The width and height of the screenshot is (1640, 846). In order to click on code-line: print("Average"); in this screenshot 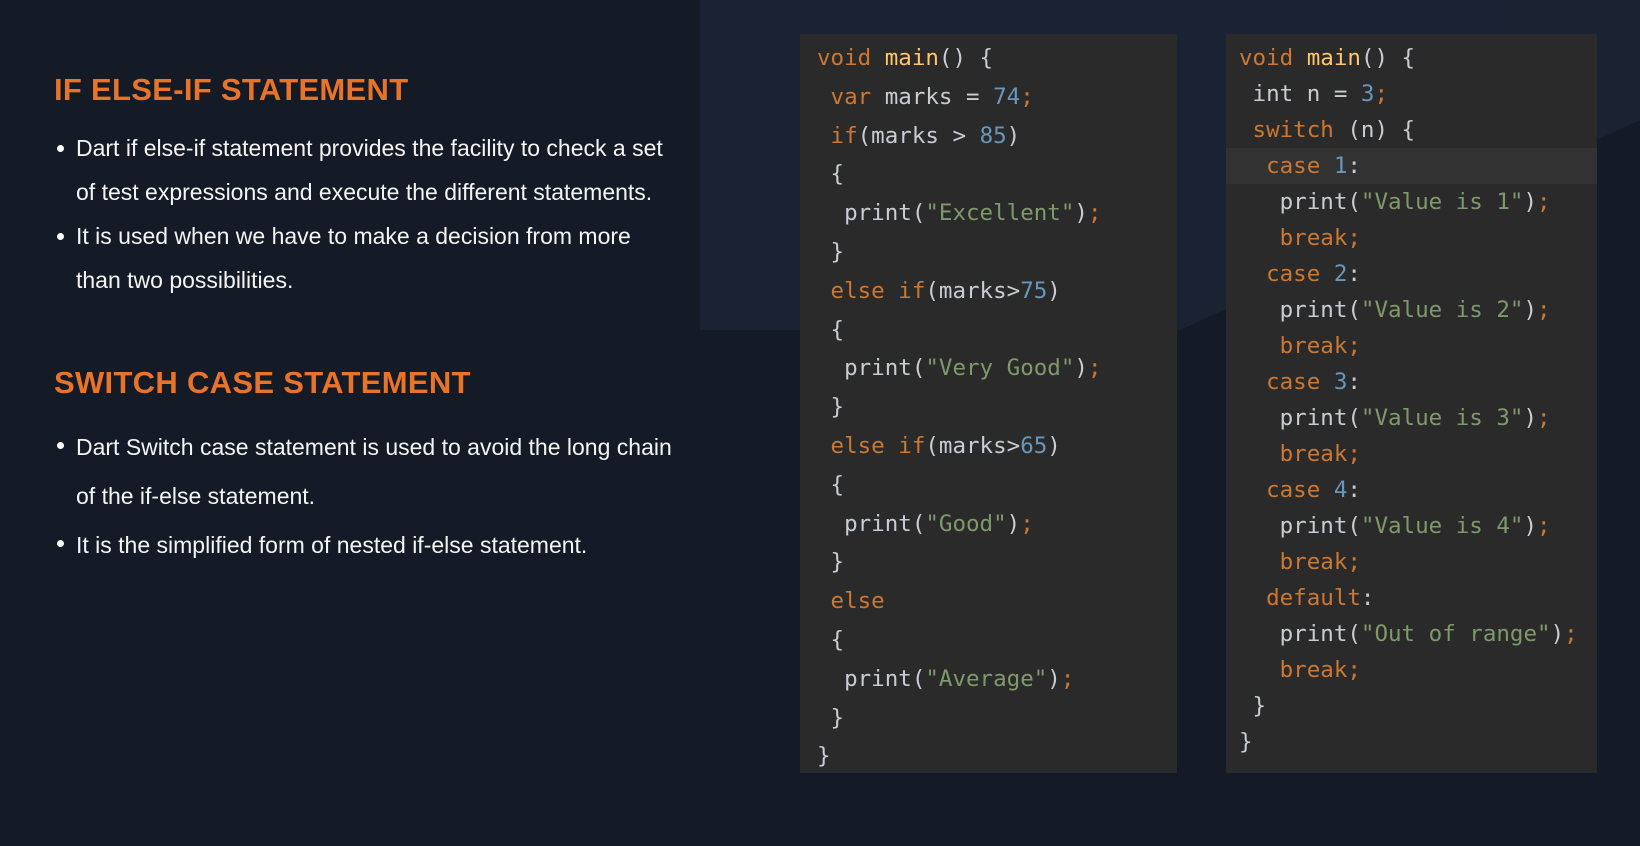, I will do `click(988, 679)`.